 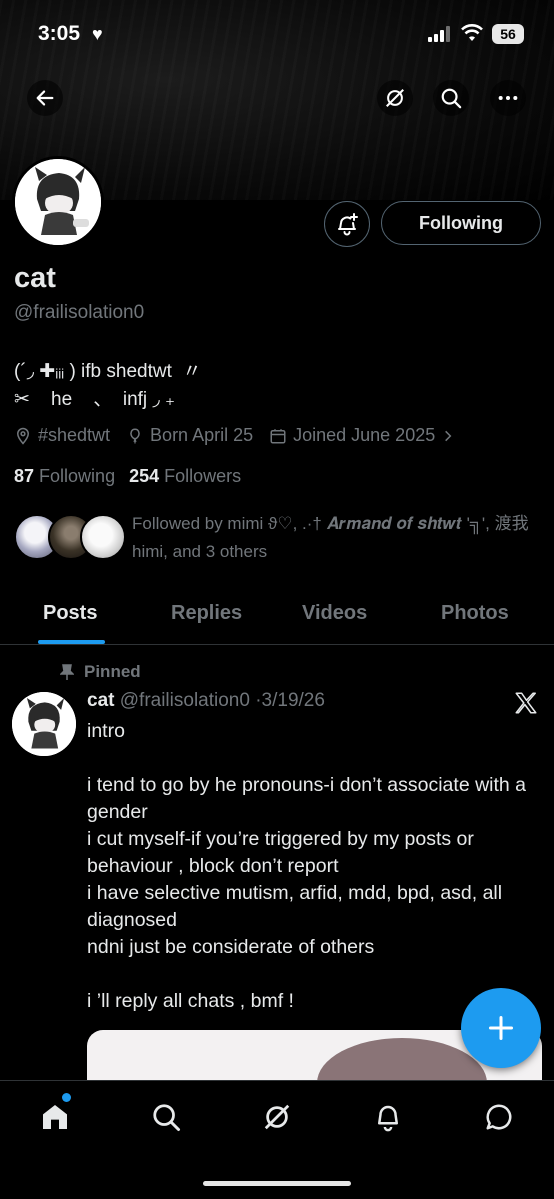 I want to click on birthday-item: Born April 25, so click(x=189, y=435).